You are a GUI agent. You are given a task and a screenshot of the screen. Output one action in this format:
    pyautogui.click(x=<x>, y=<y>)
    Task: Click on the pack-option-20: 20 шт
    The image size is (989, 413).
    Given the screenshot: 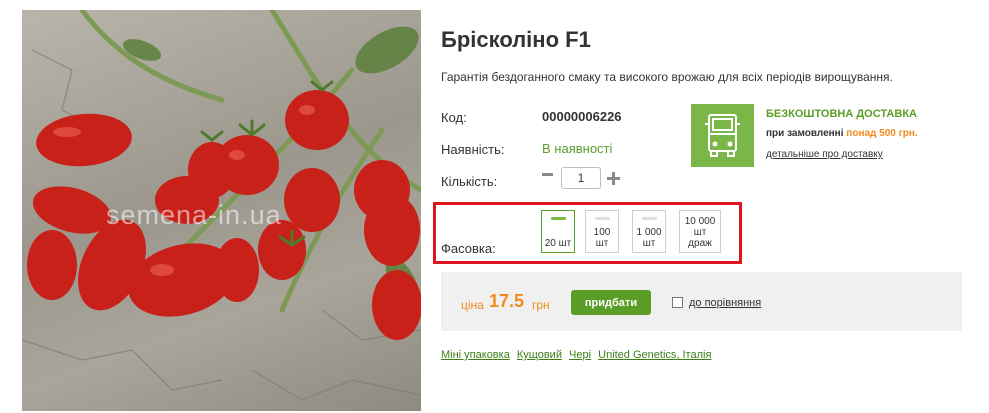 What is the action you would take?
    pyautogui.click(x=558, y=231)
    